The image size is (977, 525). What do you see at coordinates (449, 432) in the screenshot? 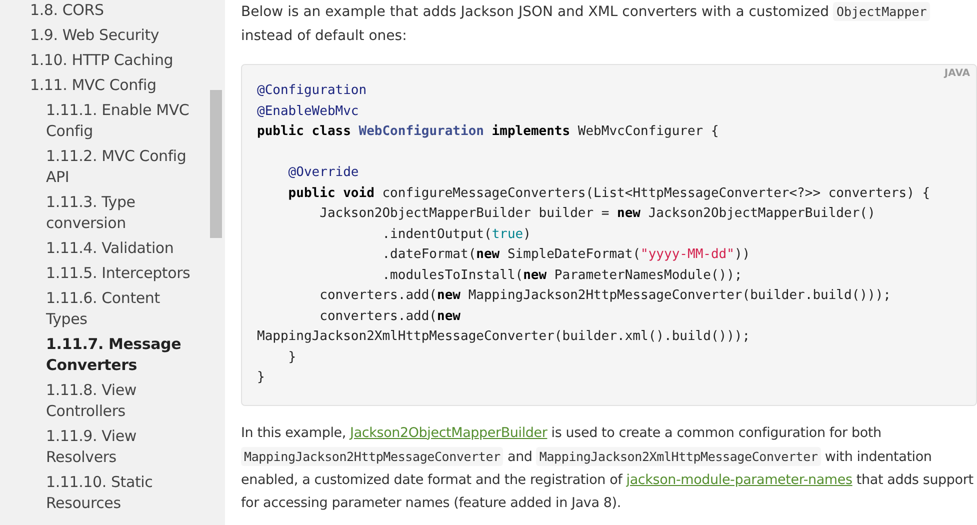
I see `doc-link: Jackson2ObjectMapperBuilder` at bounding box center [449, 432].